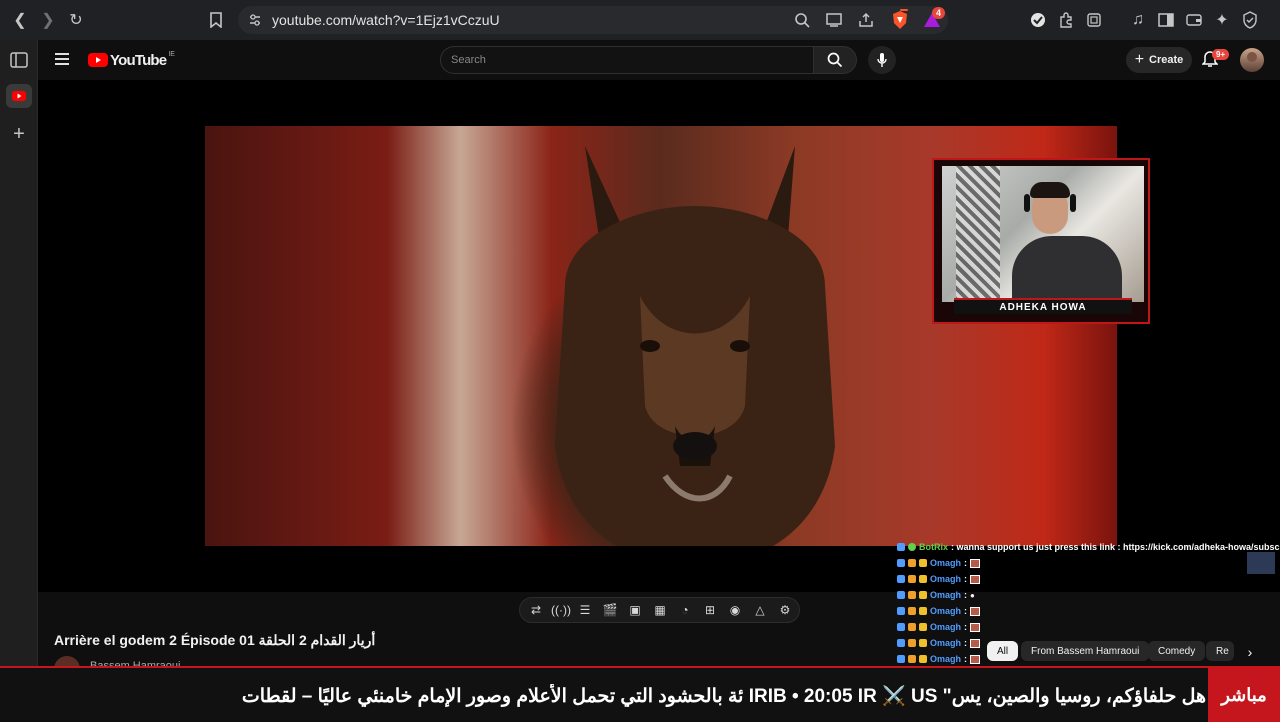 This screenshot has width=1280, height=722. What do you see at coordinates (19, 134) in the screenshot?
I see `add-panel-icon: +` at bounding box center [19, 134].